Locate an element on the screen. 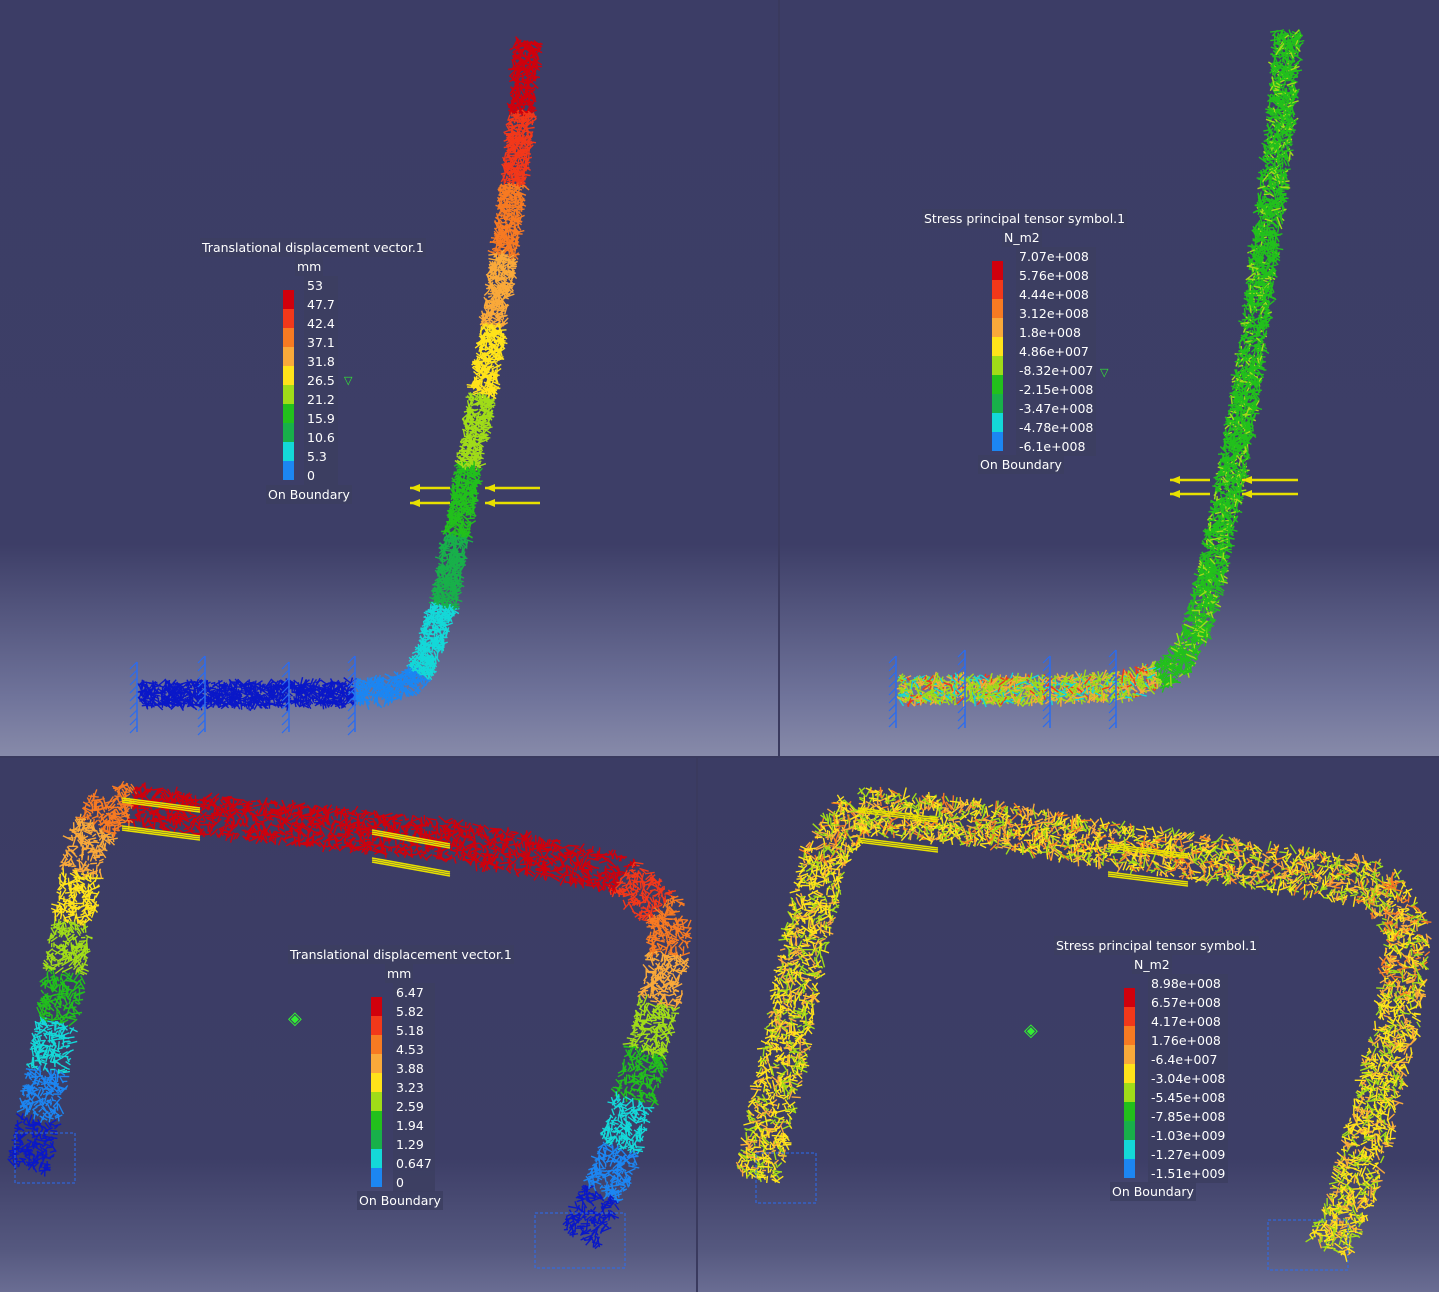  legend-value: -5.45e+008 is located at coordinates (1188, 1097).